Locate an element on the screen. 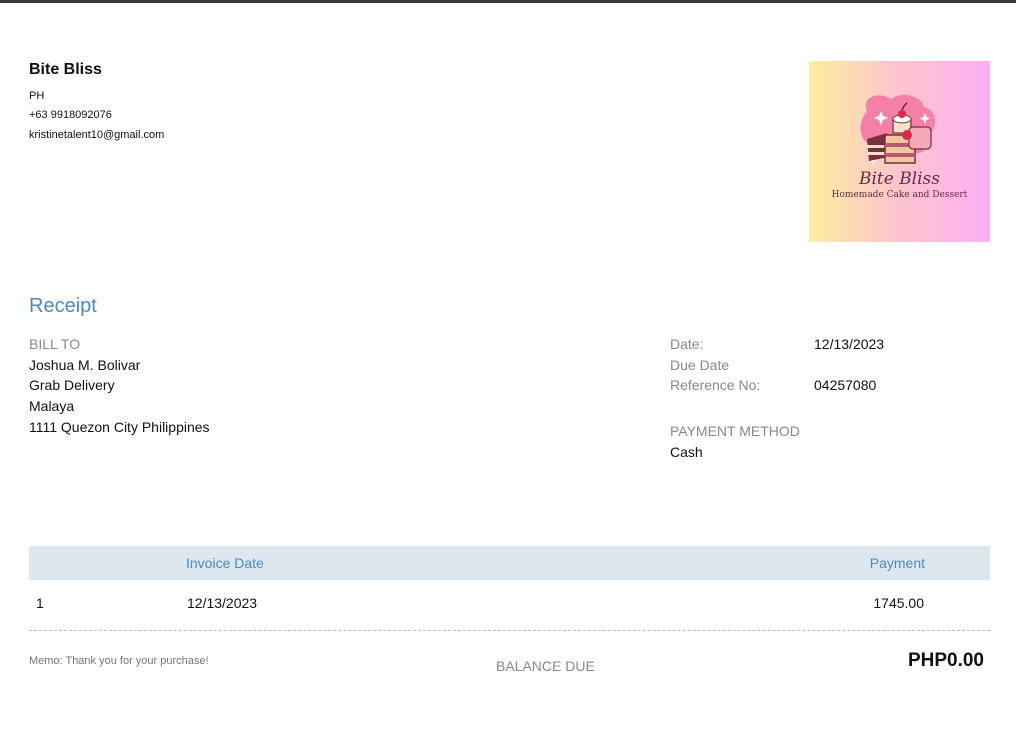 The height and width of the screenshot is (751, 1016). bill-to-name: Joshua M. Bolivar is located at coordinates (85, 365).